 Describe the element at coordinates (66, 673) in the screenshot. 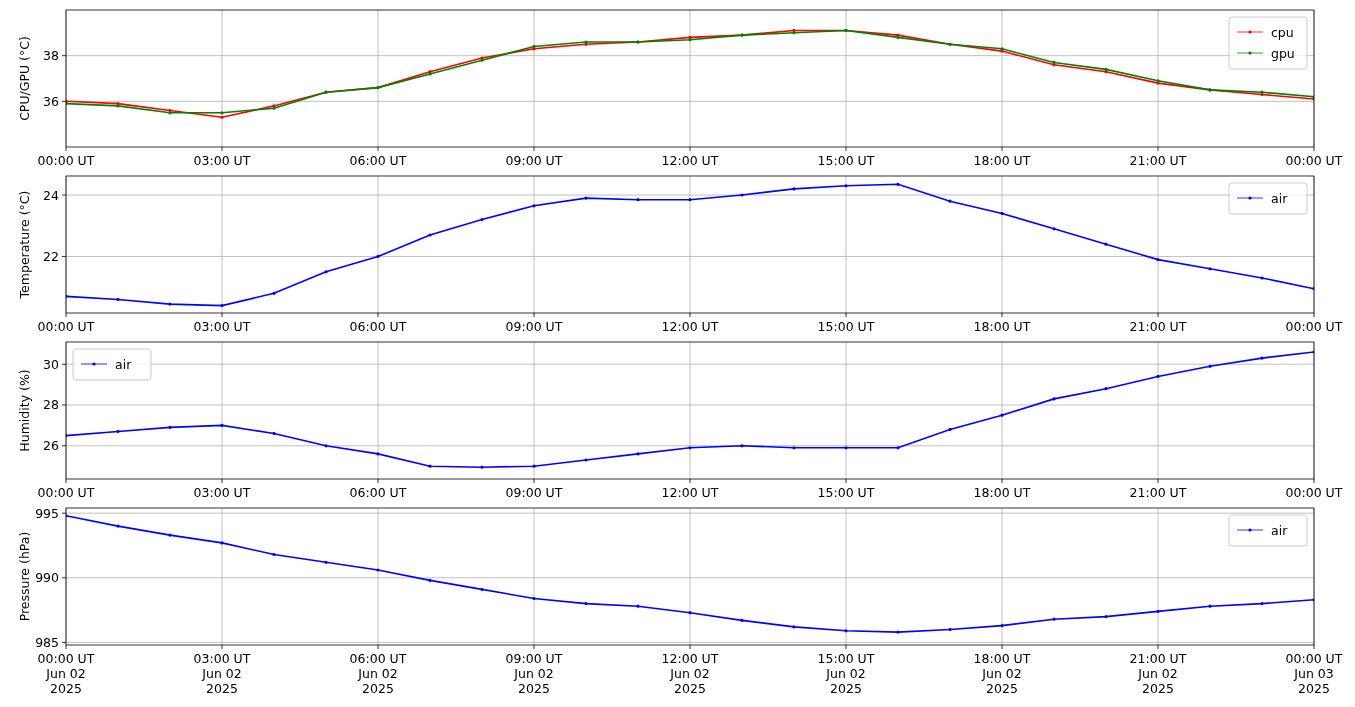

I see `tick-label: 00:00 UT Jun 02 2025` at that location.